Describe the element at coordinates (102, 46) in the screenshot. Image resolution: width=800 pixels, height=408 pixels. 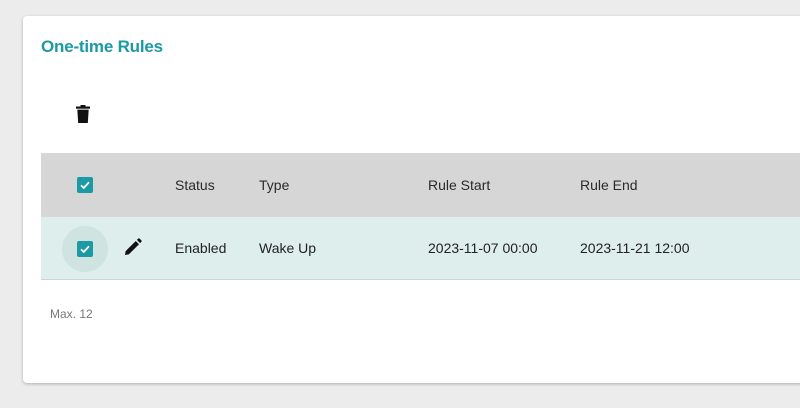
I see `section-title: One-time Rules` at that location.